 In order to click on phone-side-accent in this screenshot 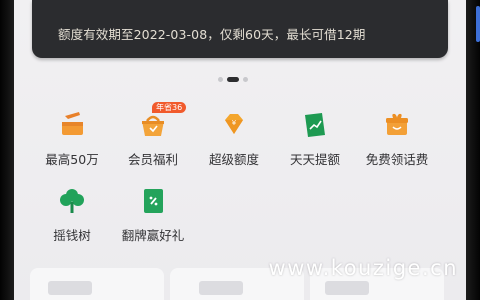, I will do `click(478, 24)`.